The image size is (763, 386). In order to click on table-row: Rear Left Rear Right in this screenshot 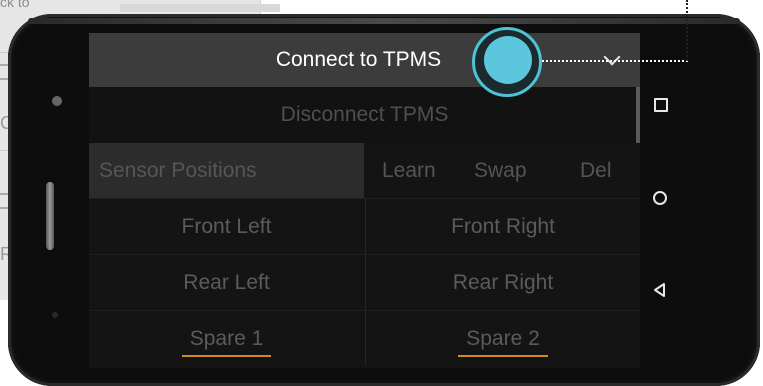, I will do `click(364, 283)`.